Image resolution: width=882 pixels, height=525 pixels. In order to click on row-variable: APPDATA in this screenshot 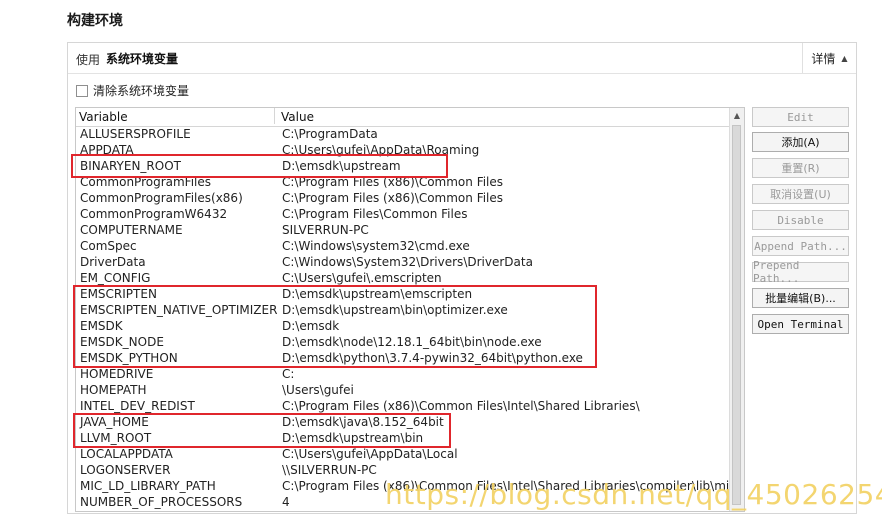, I will do `click(107, 150)`.